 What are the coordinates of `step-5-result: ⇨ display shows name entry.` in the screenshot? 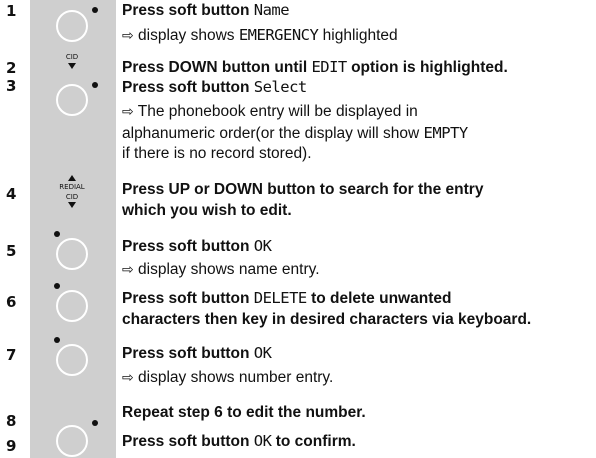 It's located at (221, 269).